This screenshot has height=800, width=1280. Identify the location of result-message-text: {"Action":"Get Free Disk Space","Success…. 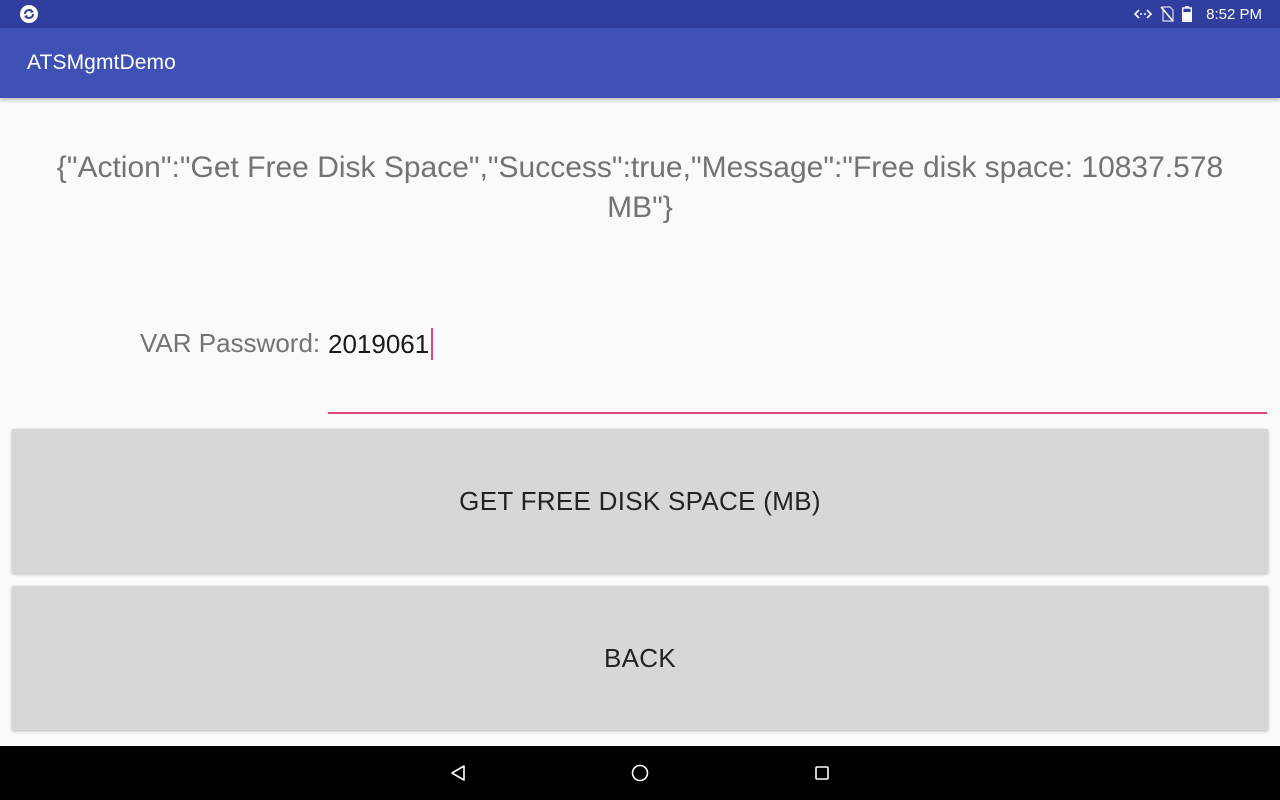
(640, 187).